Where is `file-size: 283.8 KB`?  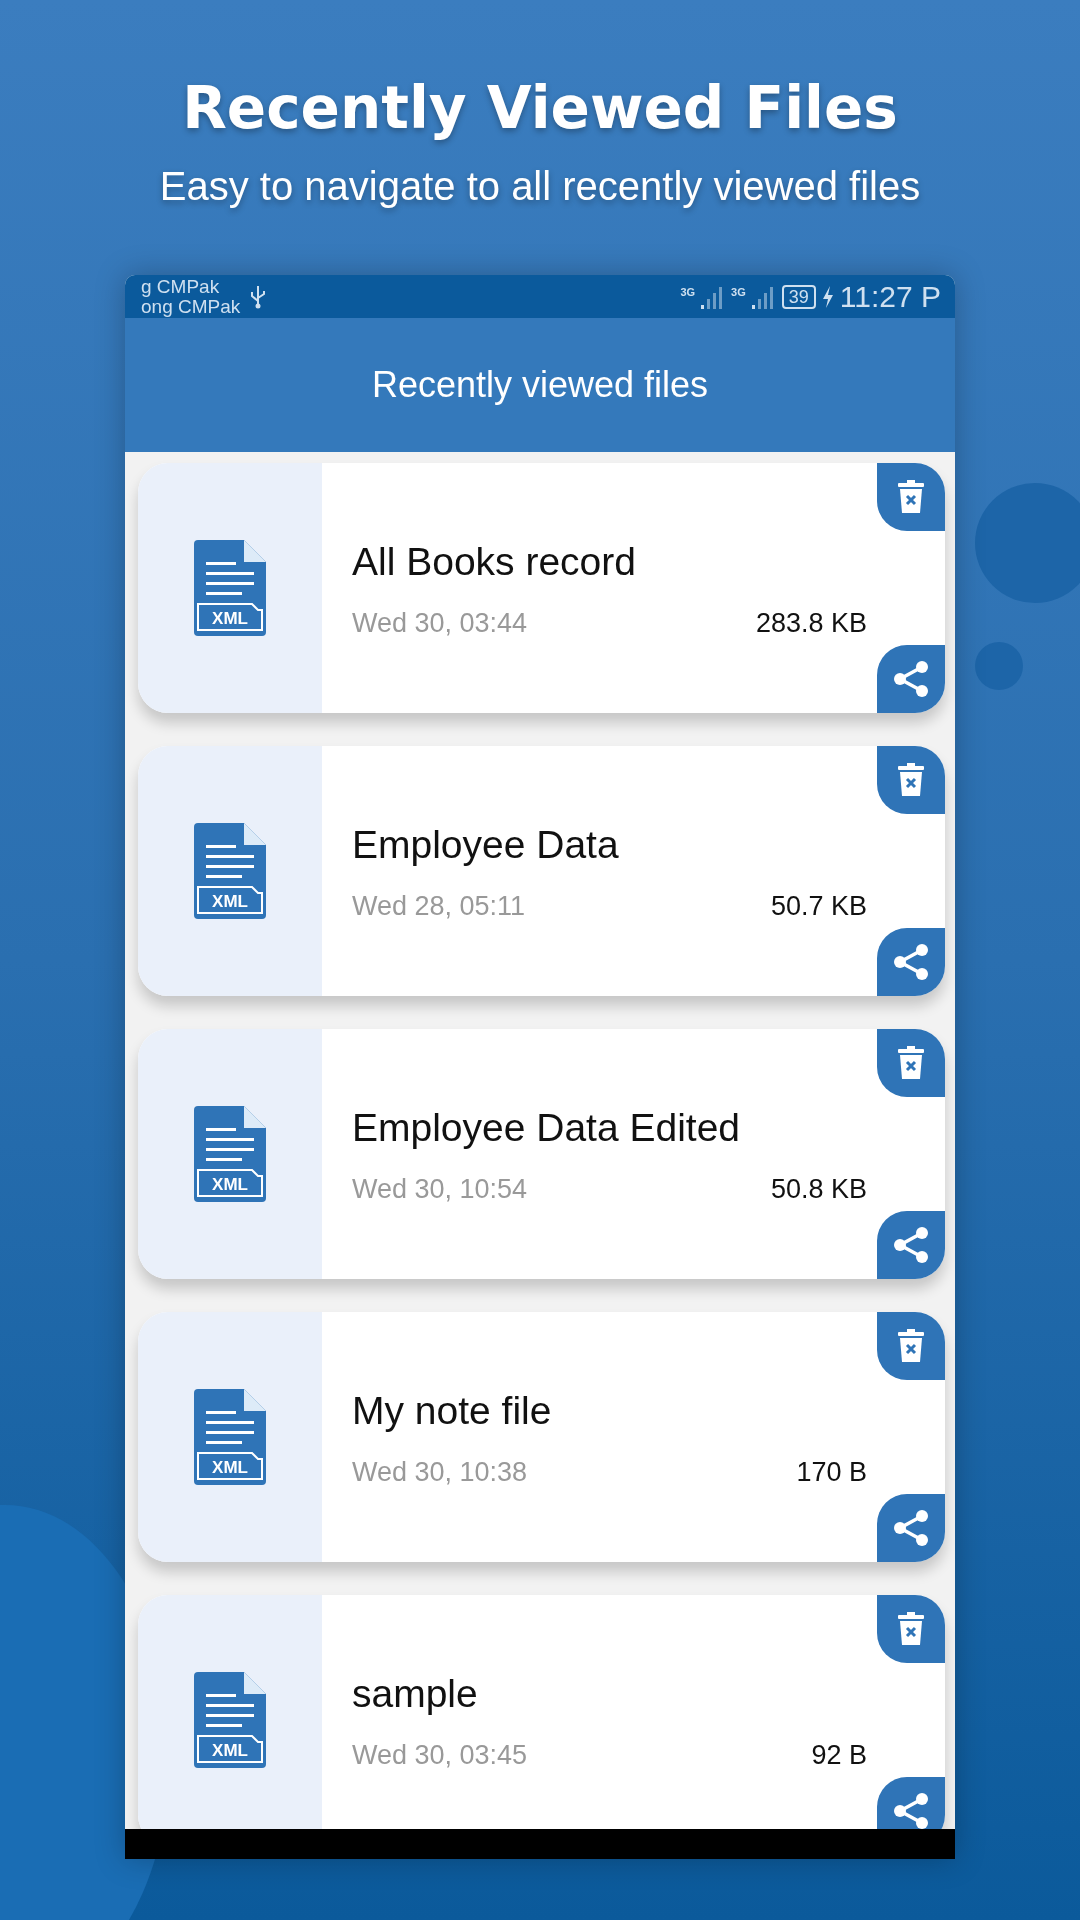
file-size: 283.8 KB is located at coordinates (811, 623).